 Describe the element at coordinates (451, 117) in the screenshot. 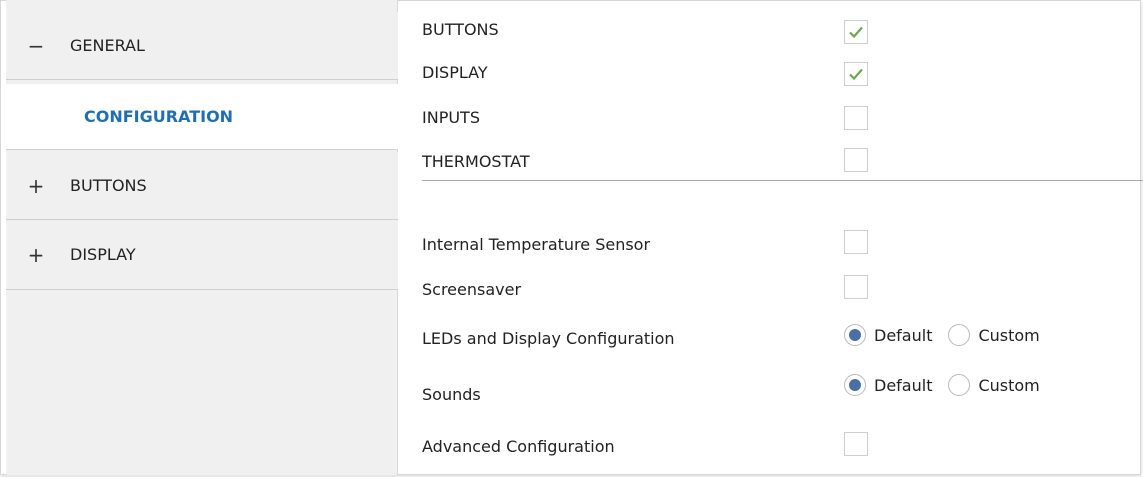

I see `module-label-inputs: INPUTS` at that location.